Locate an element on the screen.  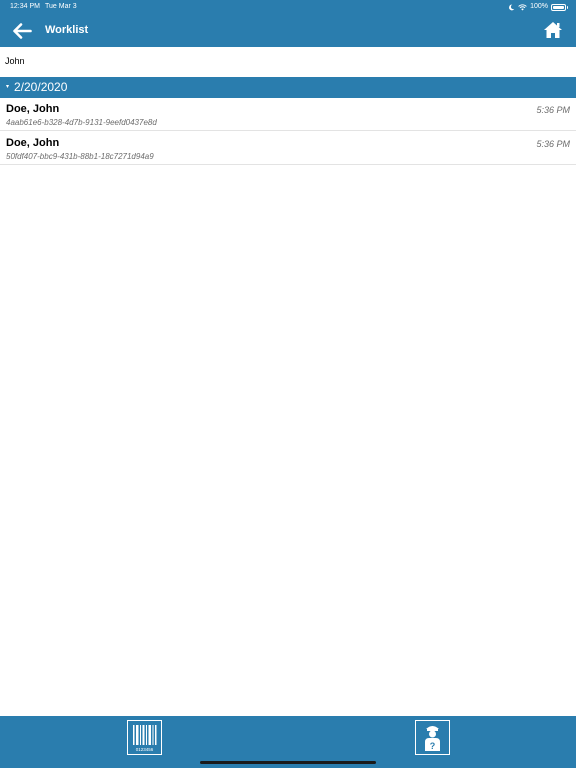
barcode-number: 0123456 is located at coordinates (145, 749).